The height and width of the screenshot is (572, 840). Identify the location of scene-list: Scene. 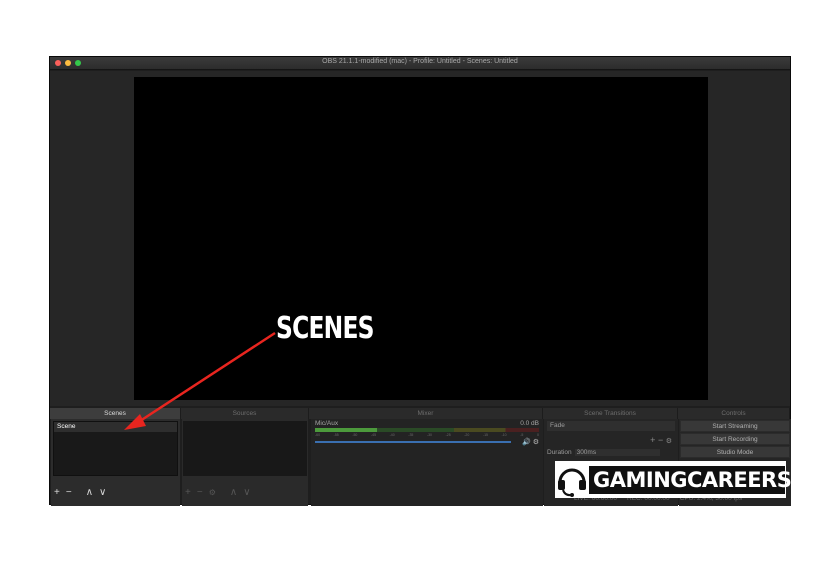
(115, 448).